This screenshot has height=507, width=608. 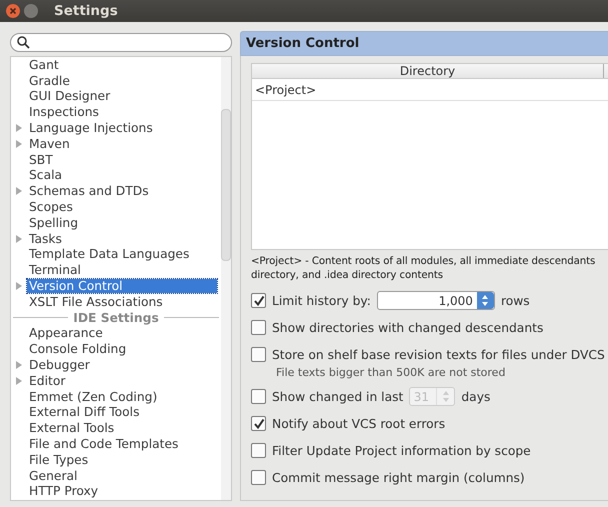 What do you see at coordinates (45, 175) in the screenshot?
I see `tree-item: Scala` at bounding box center [45, 175].